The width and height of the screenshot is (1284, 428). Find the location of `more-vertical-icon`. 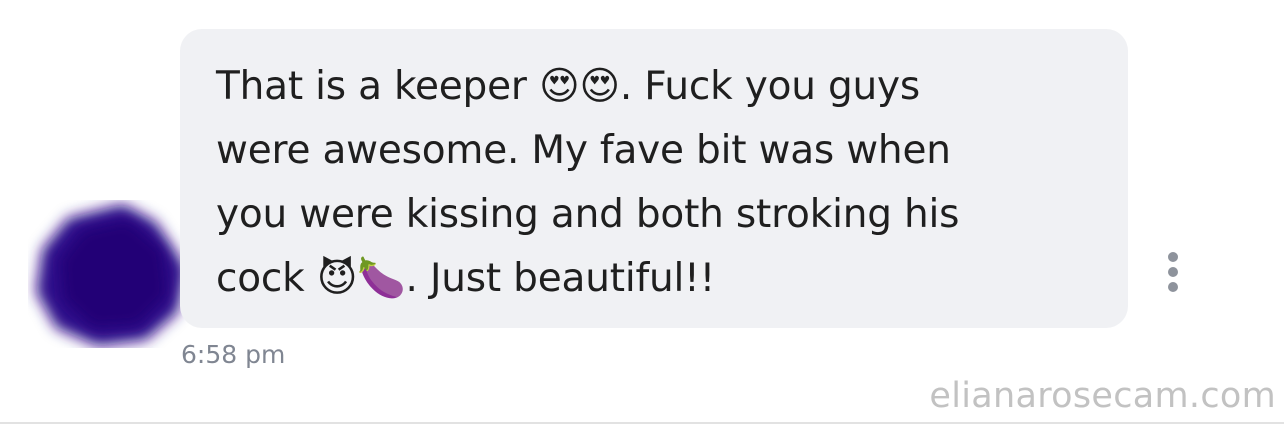

more-vertical-icon is located at coordinates (1173, 274).